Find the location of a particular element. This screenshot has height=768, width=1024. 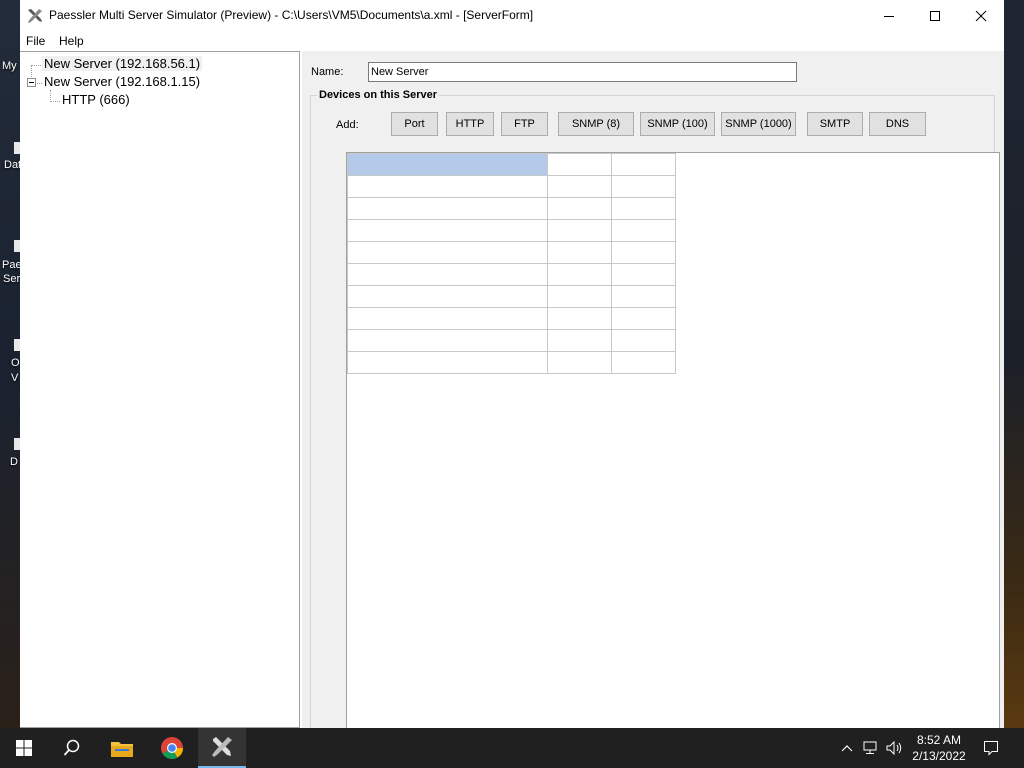

add-snmp-8-button: SNMP (8) is located at coordinates (596, 124).